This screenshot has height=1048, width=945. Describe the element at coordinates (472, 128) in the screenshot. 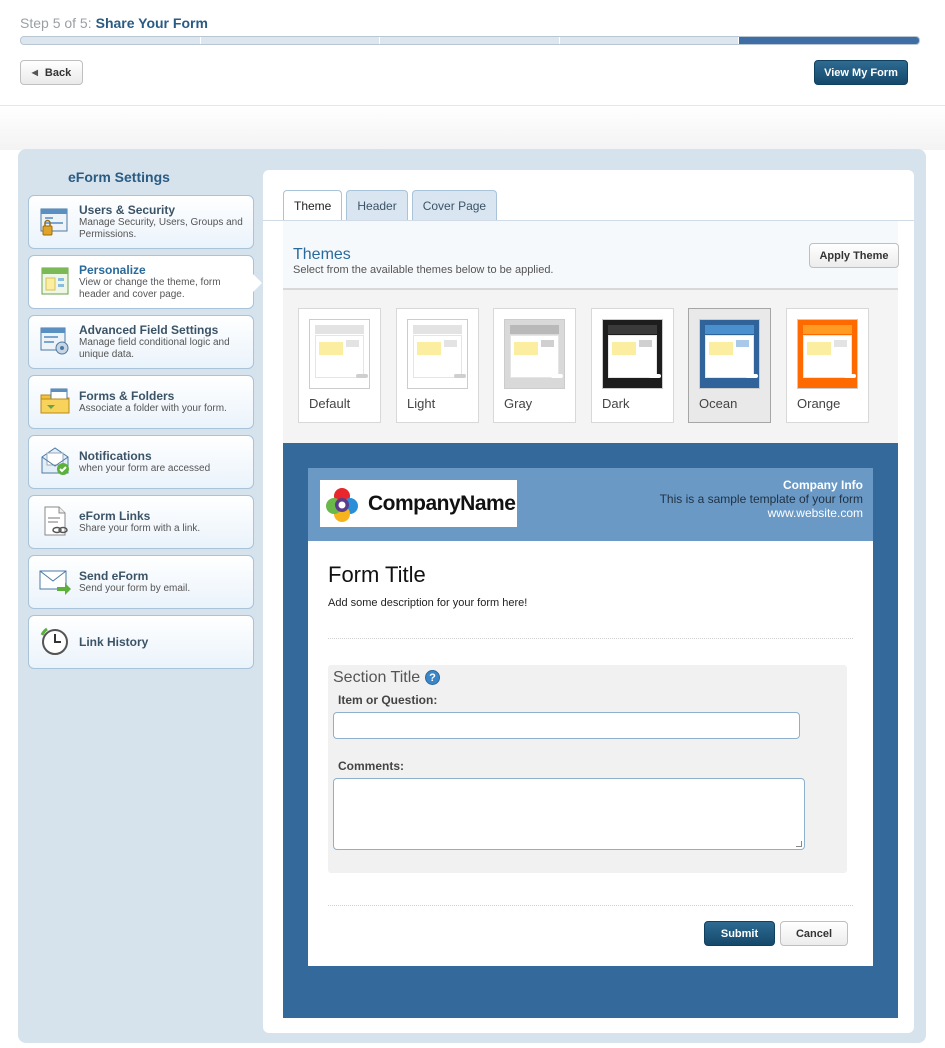

I see `header-divider-band` at that location.